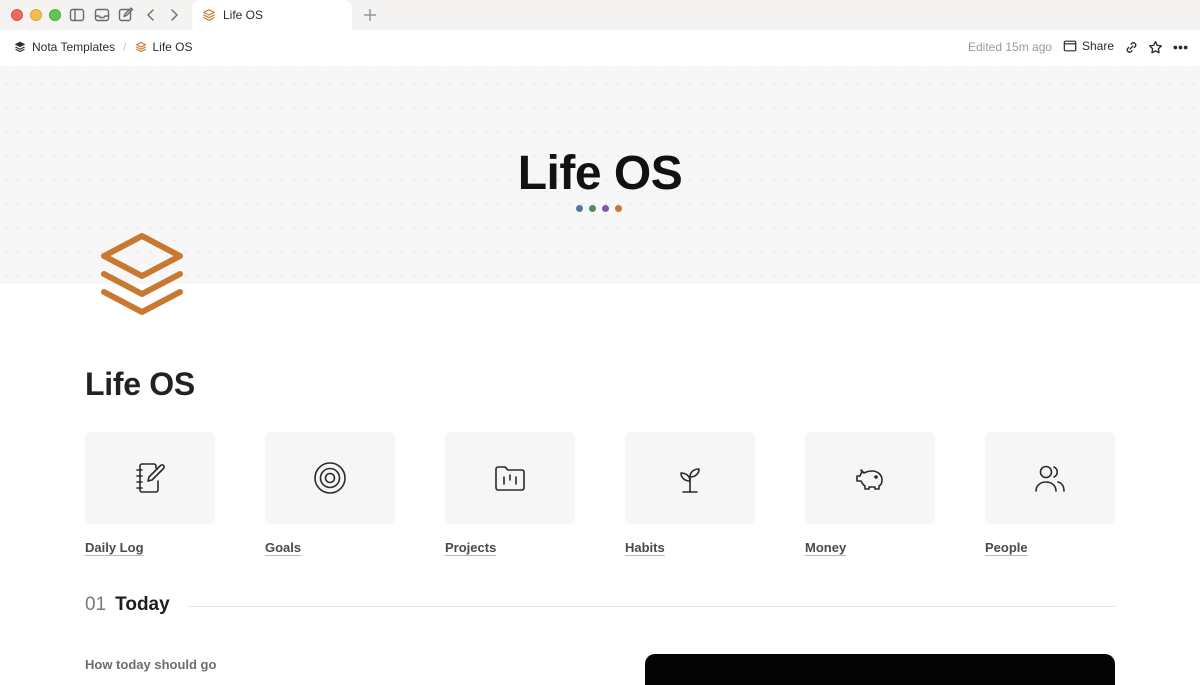 The width and height of the screenshot is (1200, 685). Describe the element at coordinates (151, 664) in the screenshot. I see `today-subheading: How today should go` at that location.